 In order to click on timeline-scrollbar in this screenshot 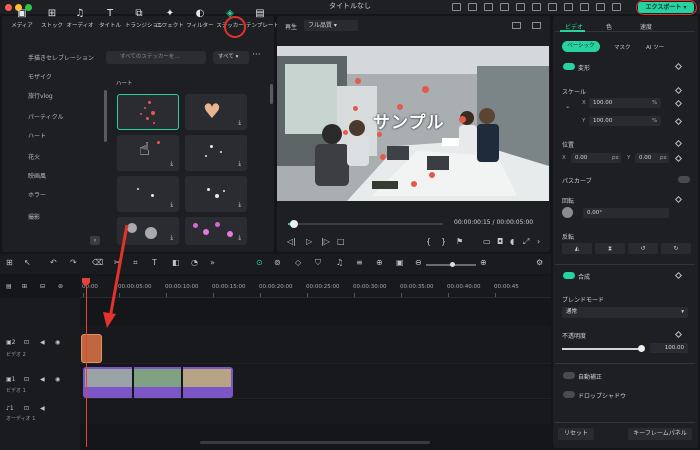, I will do `click(315, 442)`.